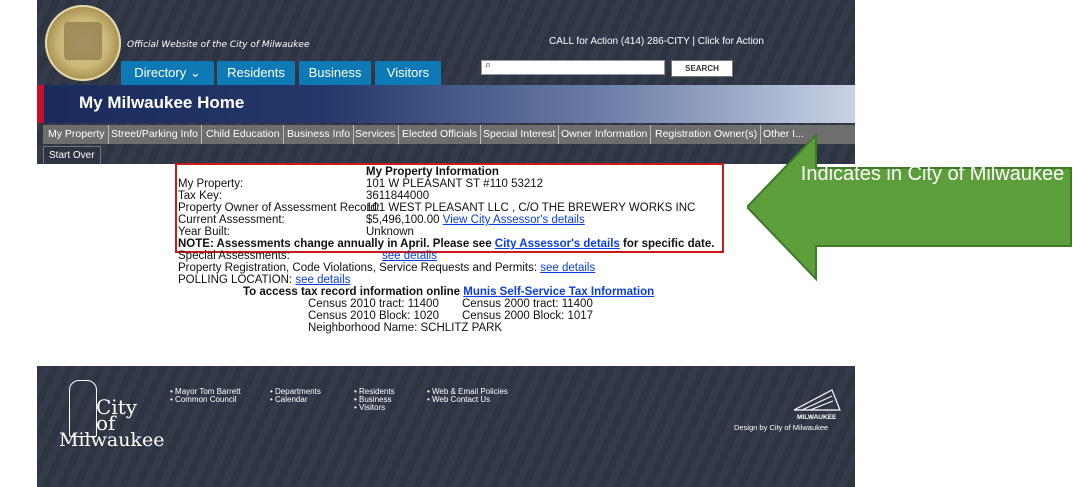 Image resolution: width=1073 pixels, height=487 pixels. Describe the element at coordinates (256, 73) in the screenshot. I see `tab-residents: Residents` at that location.